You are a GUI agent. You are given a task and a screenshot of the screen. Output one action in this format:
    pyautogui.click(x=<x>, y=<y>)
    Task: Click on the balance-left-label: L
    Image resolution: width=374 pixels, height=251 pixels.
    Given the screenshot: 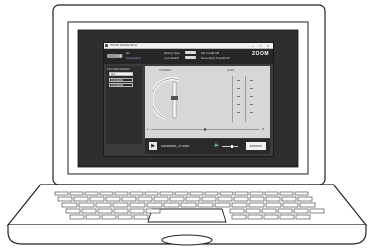 What is the action you would take?
    pyautogui.click(x=148, y=129)
    